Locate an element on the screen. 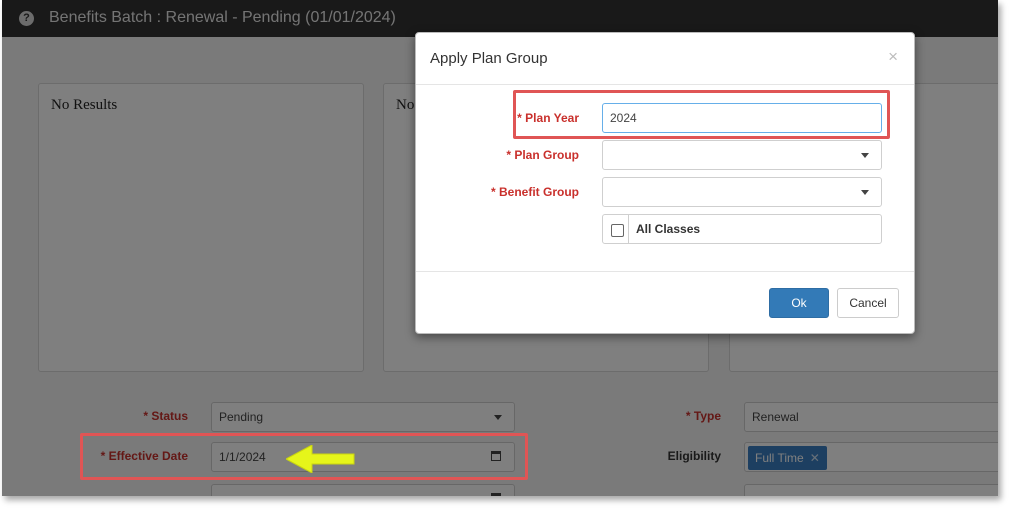  dialog-title: Apply Plan Group is located at coordinates (489, 58).